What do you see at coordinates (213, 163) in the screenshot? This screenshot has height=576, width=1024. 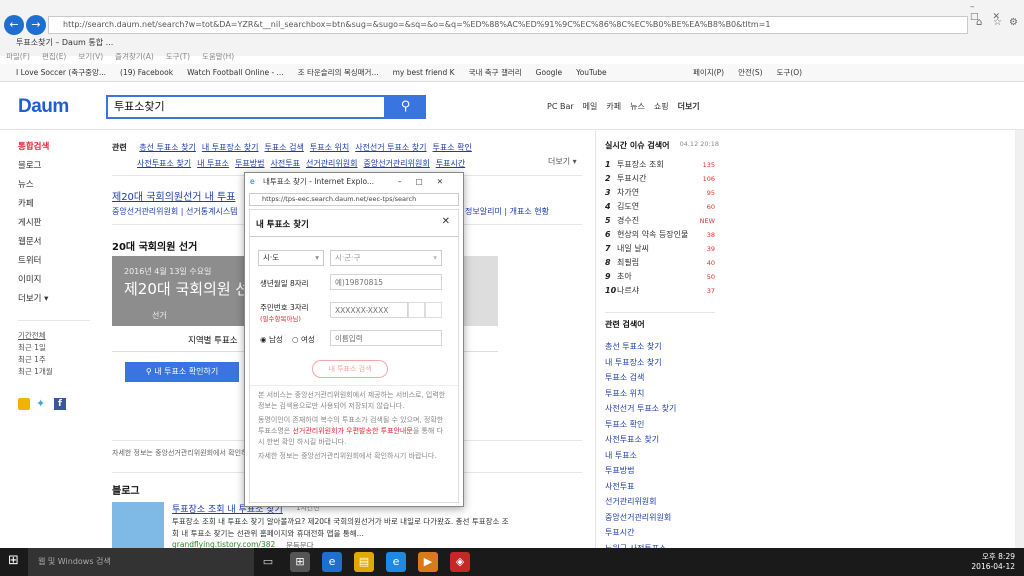 I see `related-link: 내 투표소` at bounding box center [213, 163].